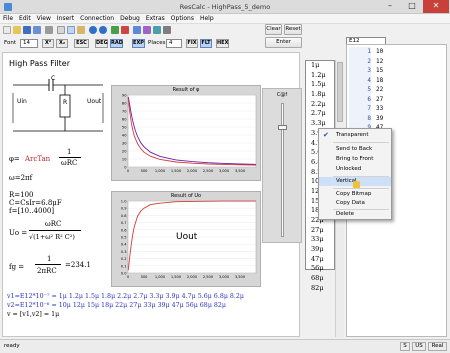  What do you see at coordinates (282, 170) in the screenshot?
I see `slider-track` at bounding box center [282, 170].